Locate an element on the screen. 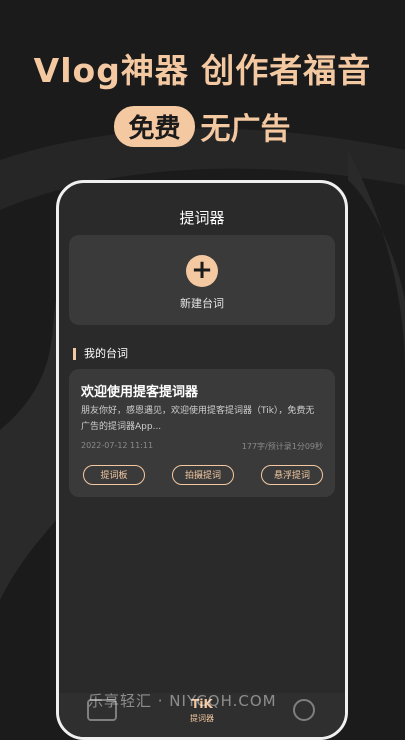 Image resolution: width=405 pixels, height=740 pixels. promo-headline: Vlog神器 创作者福音 is located at coordinates (202, 70).